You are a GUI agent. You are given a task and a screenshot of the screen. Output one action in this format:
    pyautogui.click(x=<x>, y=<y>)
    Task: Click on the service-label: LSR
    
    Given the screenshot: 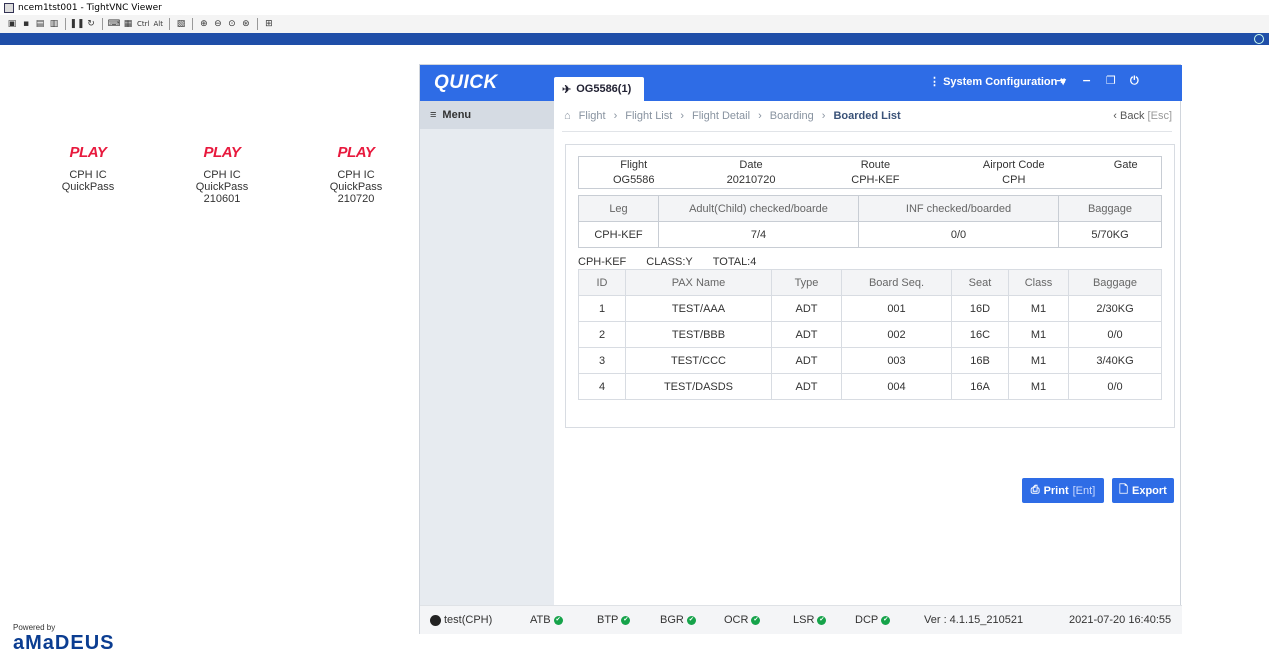 What is the action you would take?
    pyautogui.click(x=804, y=620)
    